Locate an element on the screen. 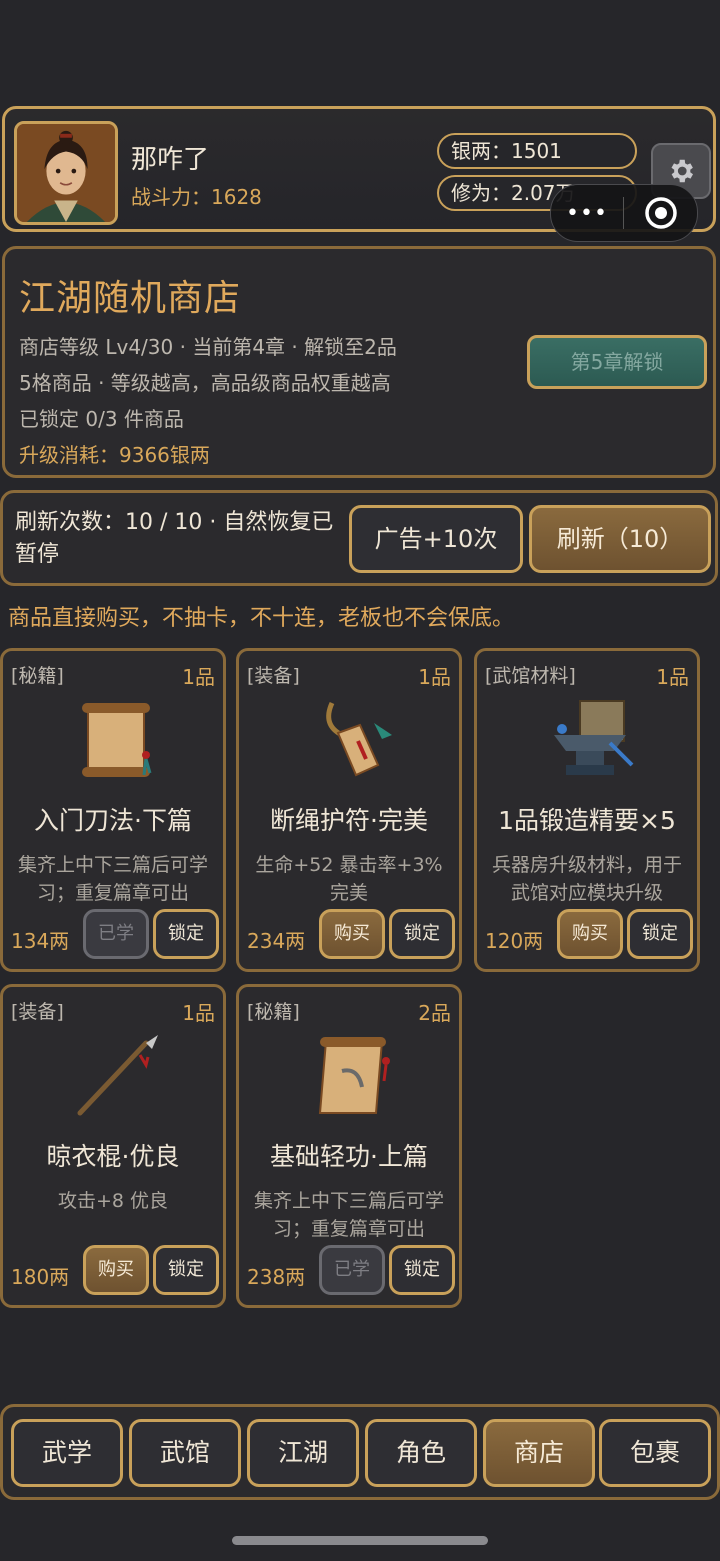 The width and height of the screenshot is (720, 1561). shop-item-card: [装备] 1品 晾衣棍·优良 攻击+8 优良 180两 购买 锁定 is located at coordinates (113, 1146).